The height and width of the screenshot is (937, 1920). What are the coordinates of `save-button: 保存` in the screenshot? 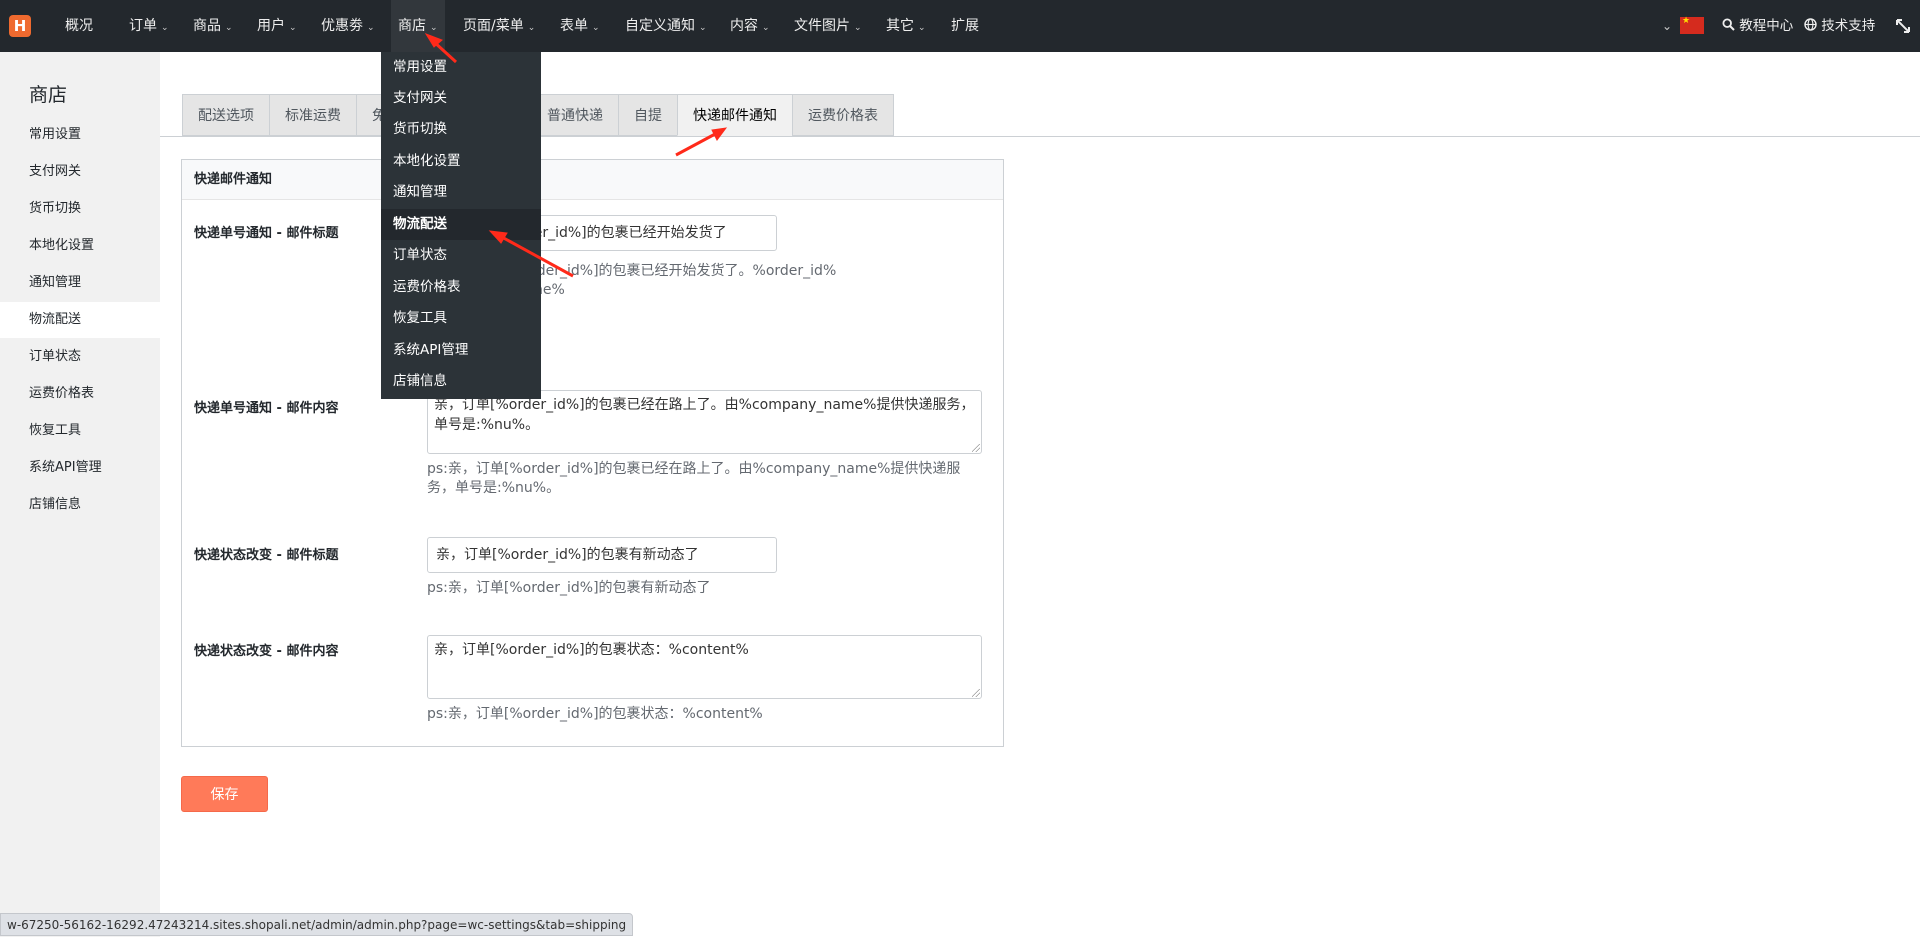 It's located at (224, 794).